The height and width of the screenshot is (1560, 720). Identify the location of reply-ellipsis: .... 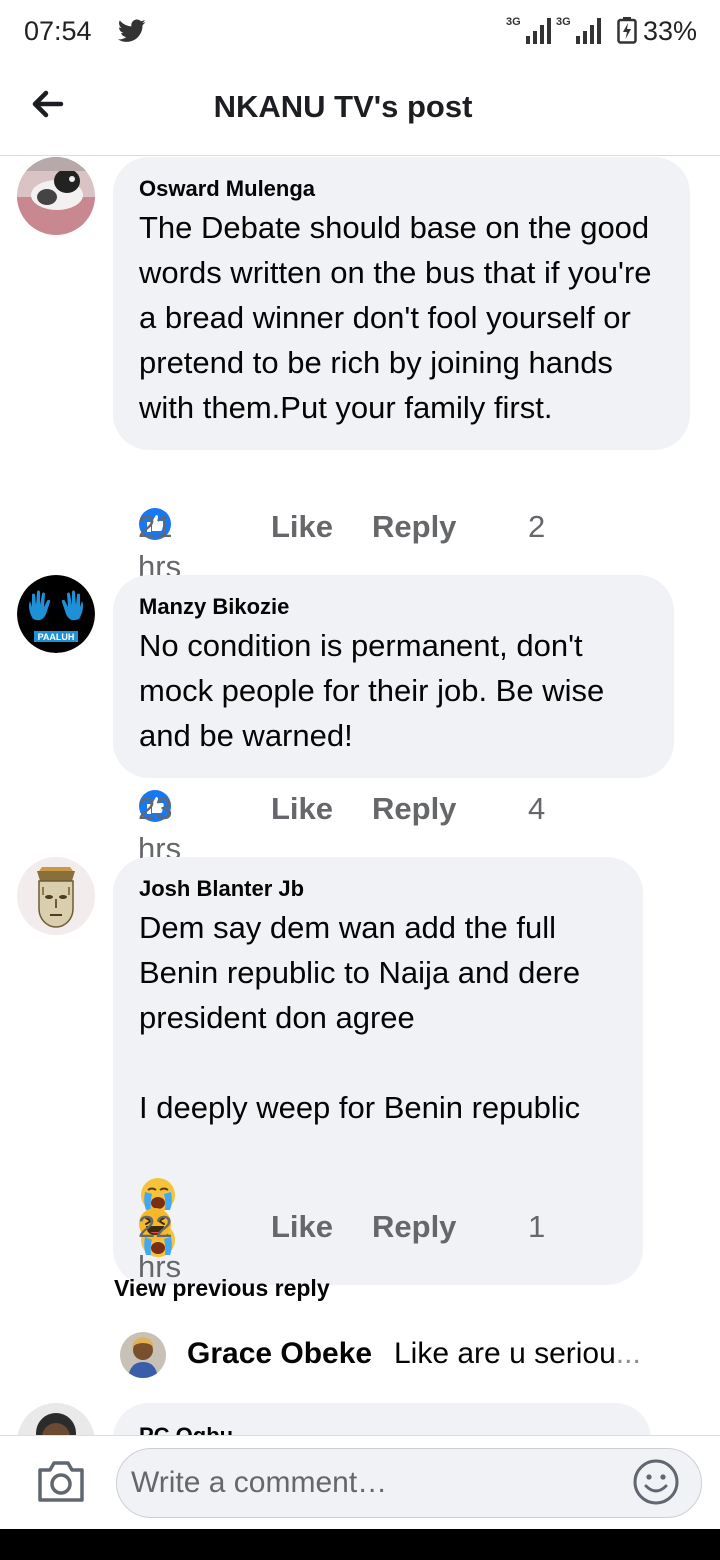
(628, 1353).